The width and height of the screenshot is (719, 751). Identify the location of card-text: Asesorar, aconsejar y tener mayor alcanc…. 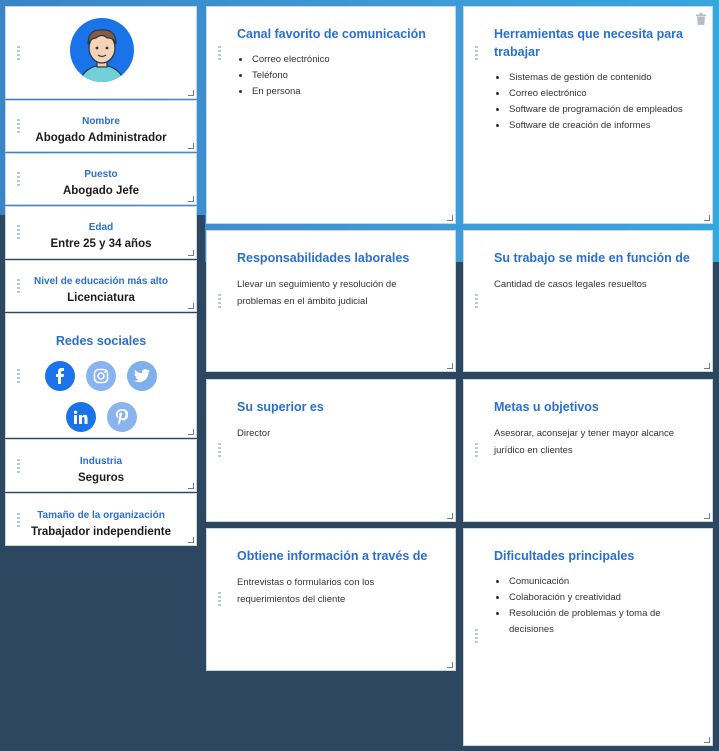
(584, 442).